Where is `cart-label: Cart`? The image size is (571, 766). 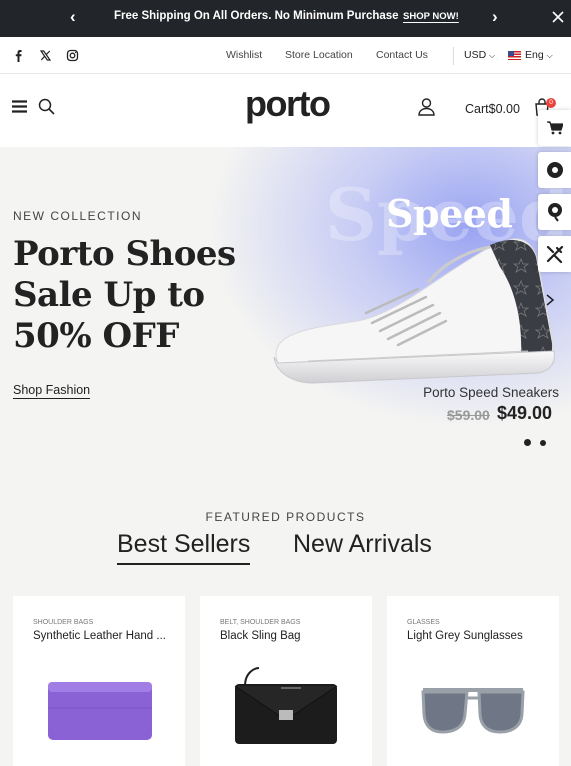
cart-label: Cart is located at coordinates (477, 109).